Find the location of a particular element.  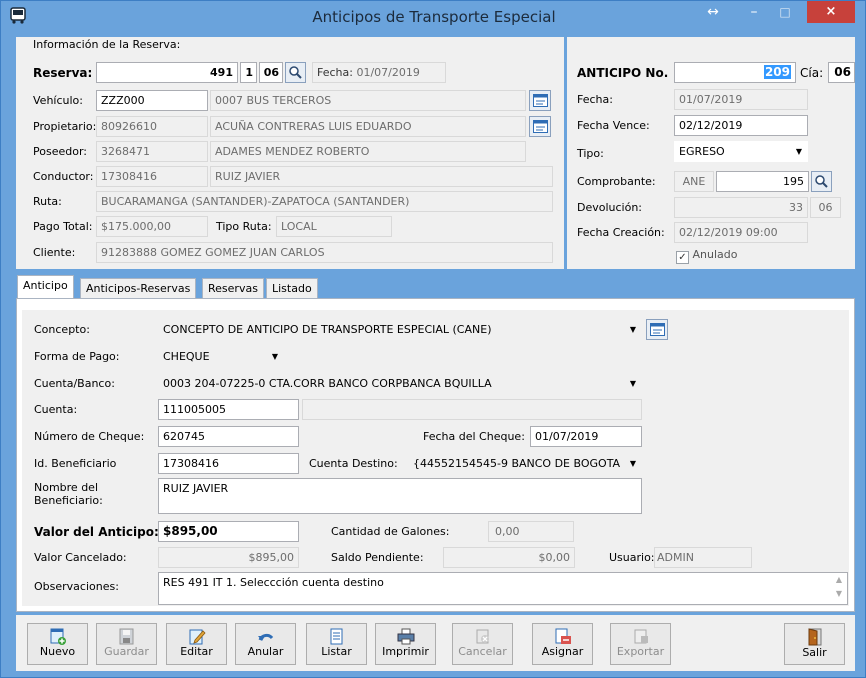

saldo-pendiente-label: Saldo Pendiente: is located at coordinates (377, 557).